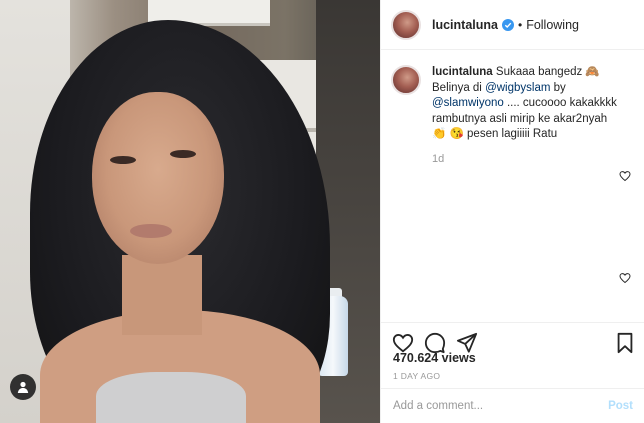  I want to click on subject-face, so click(158, 178).